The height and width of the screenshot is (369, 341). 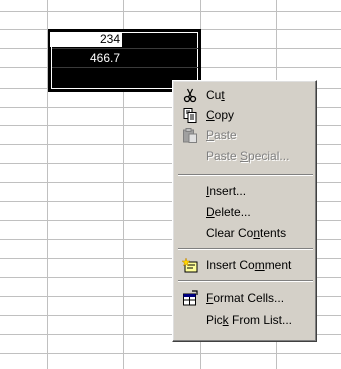 What do you see at coordinates (190, 115) in the screenshot?
I see `copy-icon` at bounding box center [190, 115].